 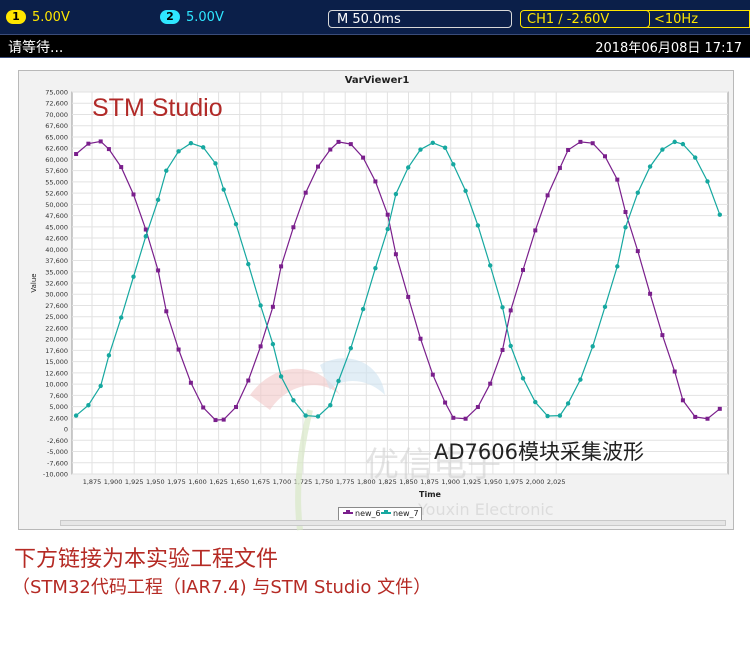 What do you see at coordinates (56, 362) in the screenshot?
I see `y-tick-label: 15,000` at bounding box center [56, 362].